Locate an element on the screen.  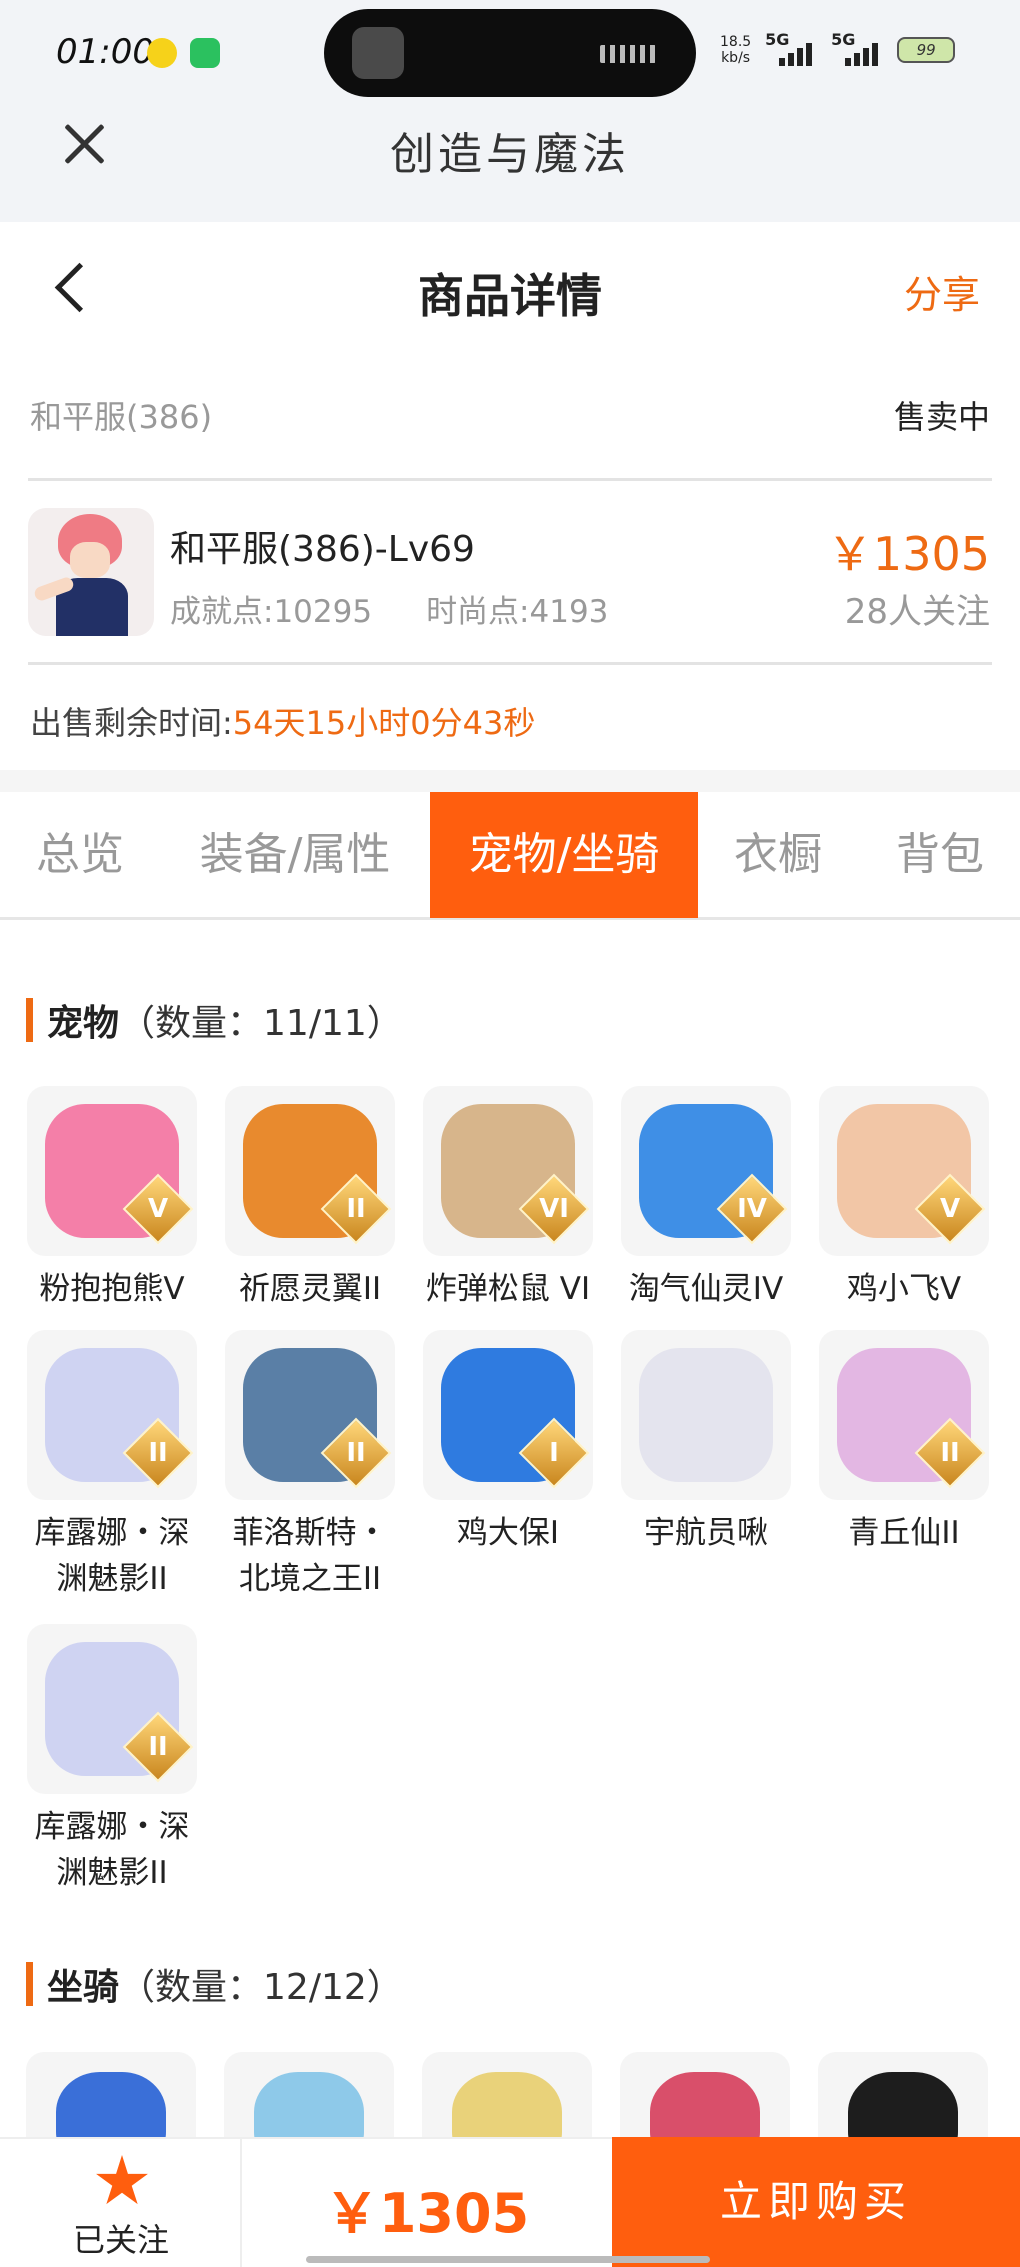
pet-image is located at coordinates (706, 1415).